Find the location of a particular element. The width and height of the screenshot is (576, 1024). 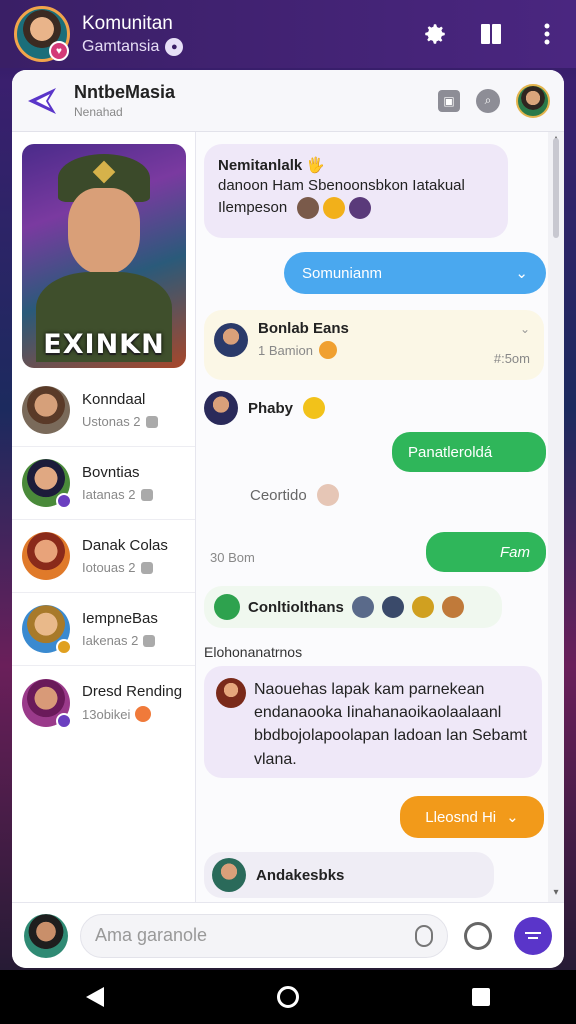

home-icon is located at coordinates (287, 997).